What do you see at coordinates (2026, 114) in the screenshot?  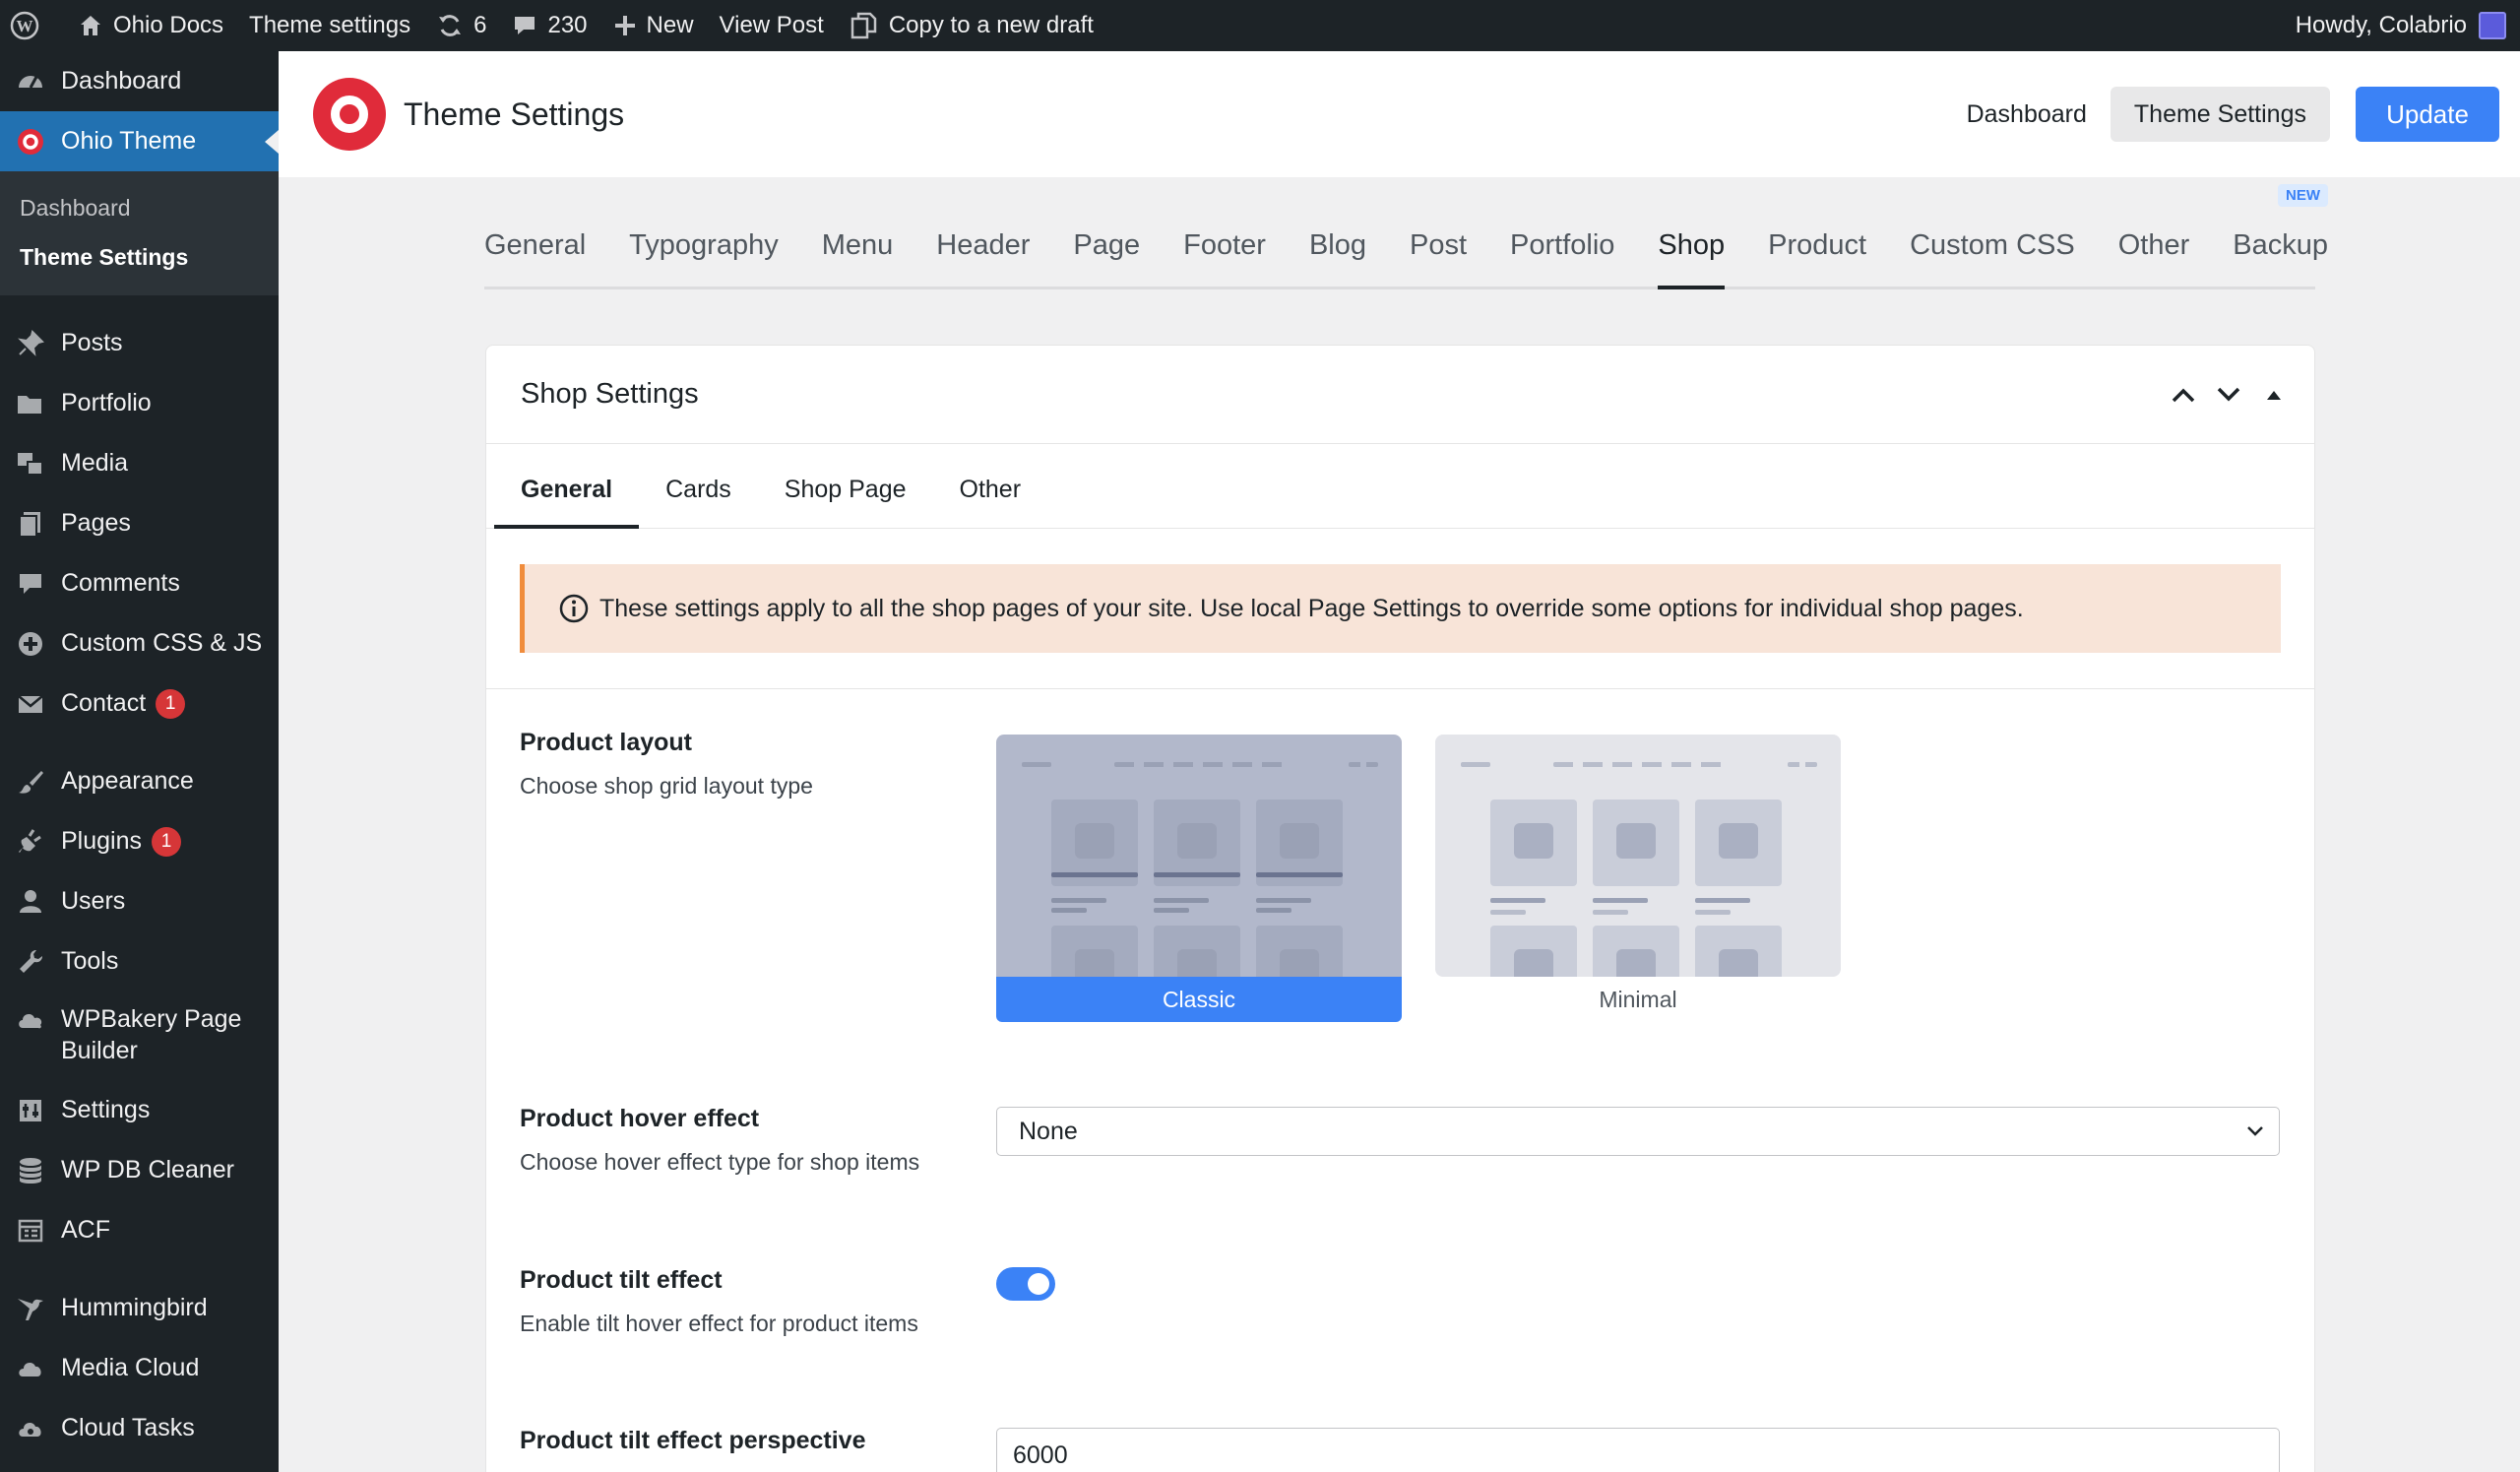 I see `header-dashboard-link: Dashboard` at bounding box center [2026, 114].